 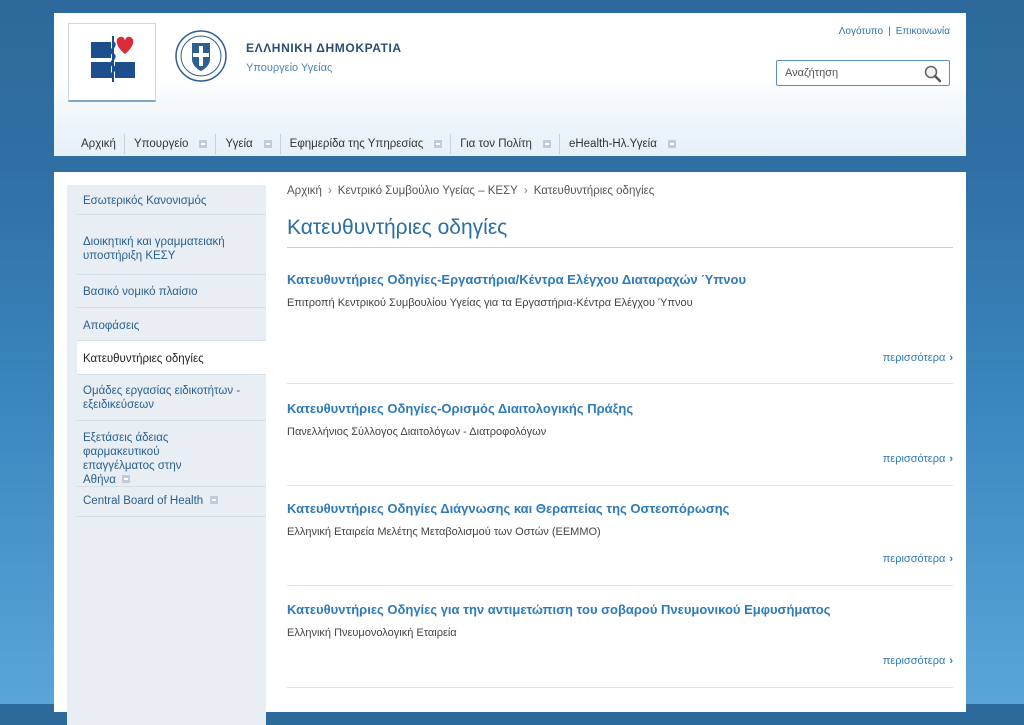 What do you see at coordinates (239, 144) in the screenshot?
I see `nav-label: Υγεία` at bounding box center [239, 144].